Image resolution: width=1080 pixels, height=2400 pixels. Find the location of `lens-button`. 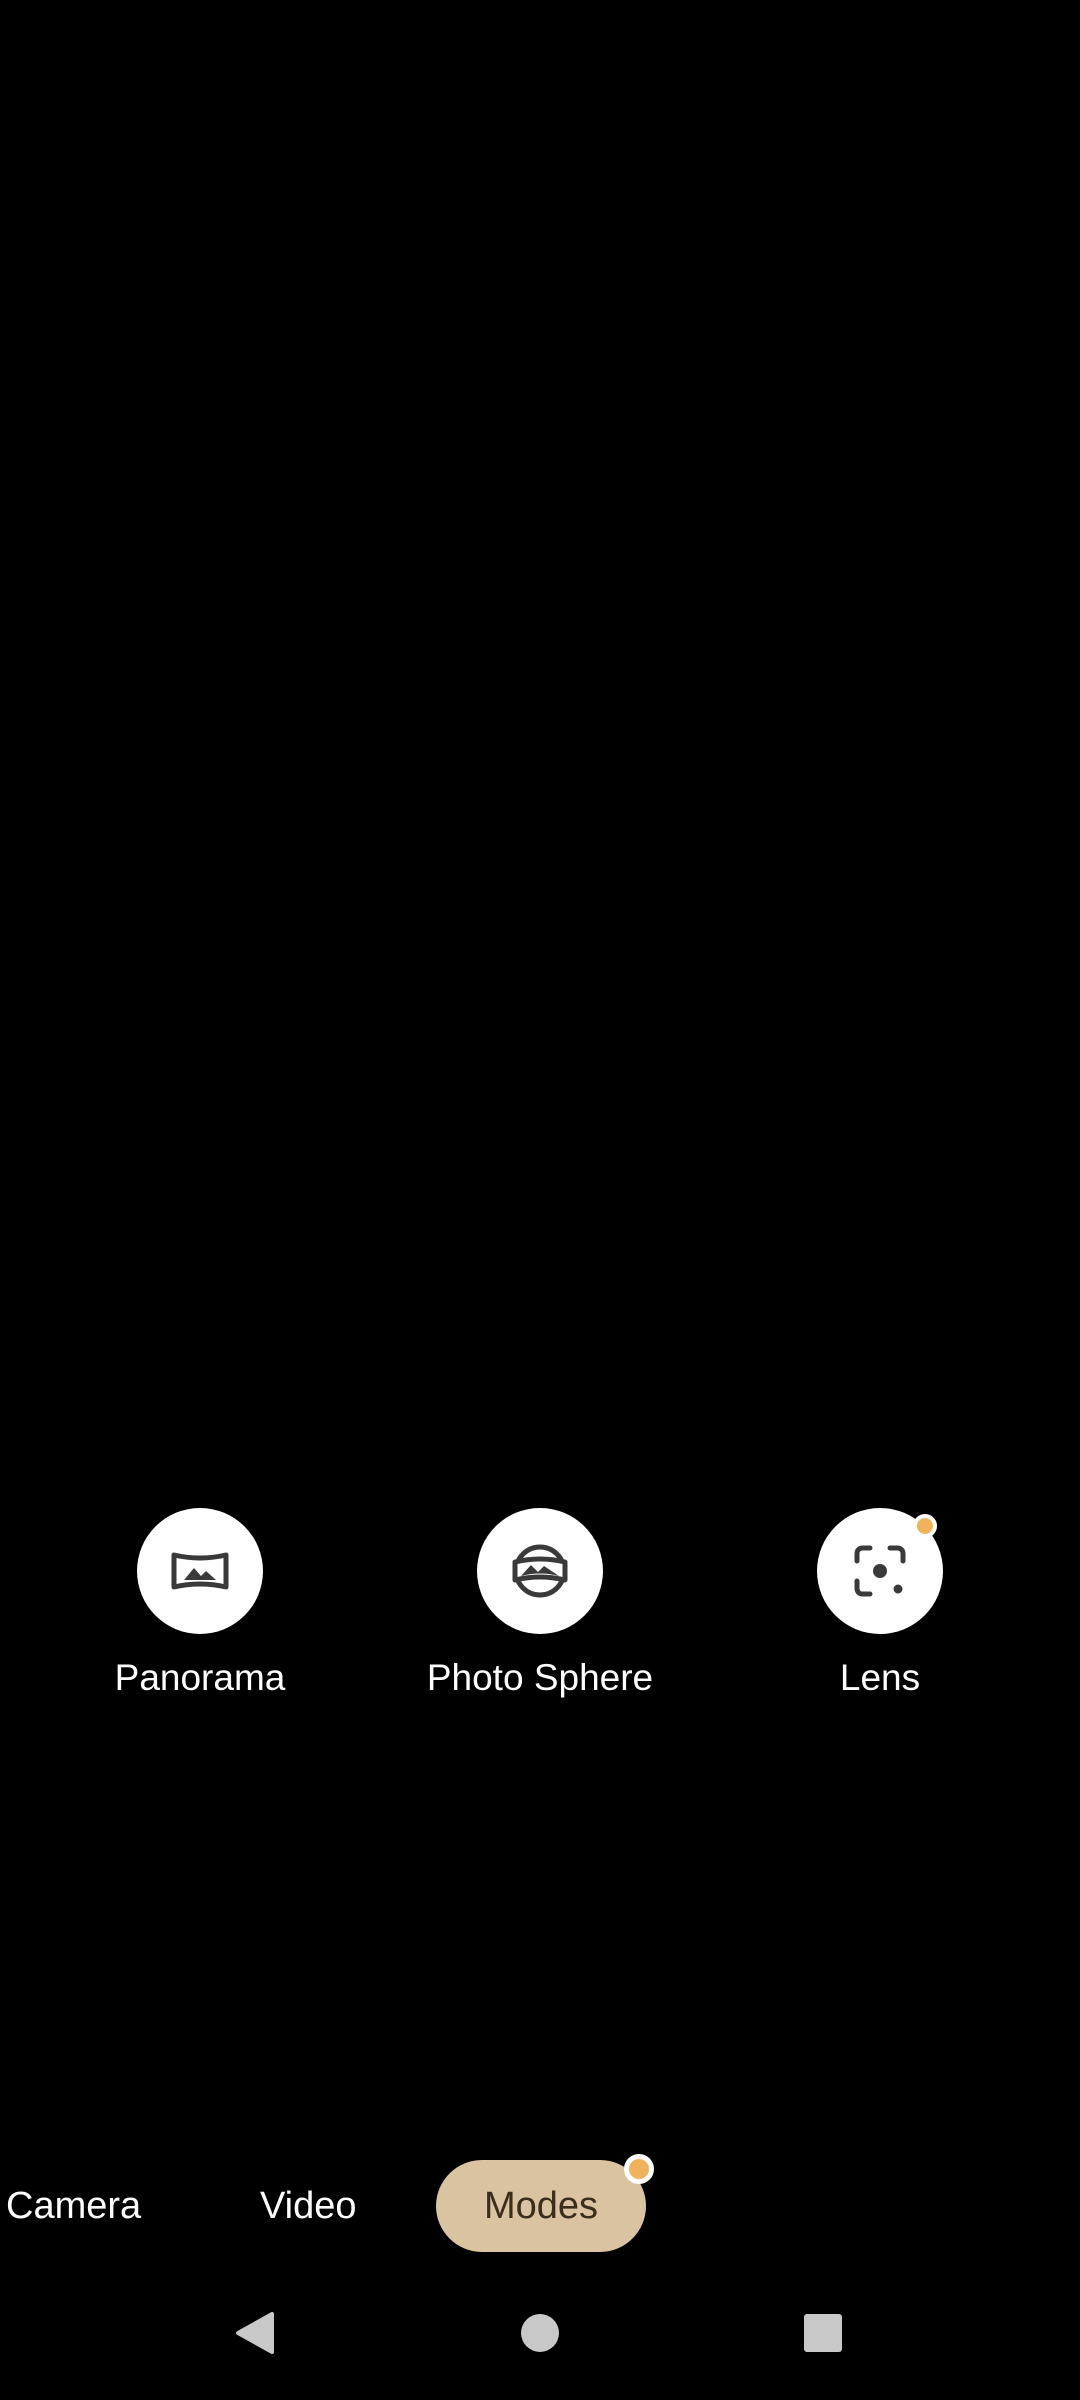

lens-button is located at coordinates (880, 1571).